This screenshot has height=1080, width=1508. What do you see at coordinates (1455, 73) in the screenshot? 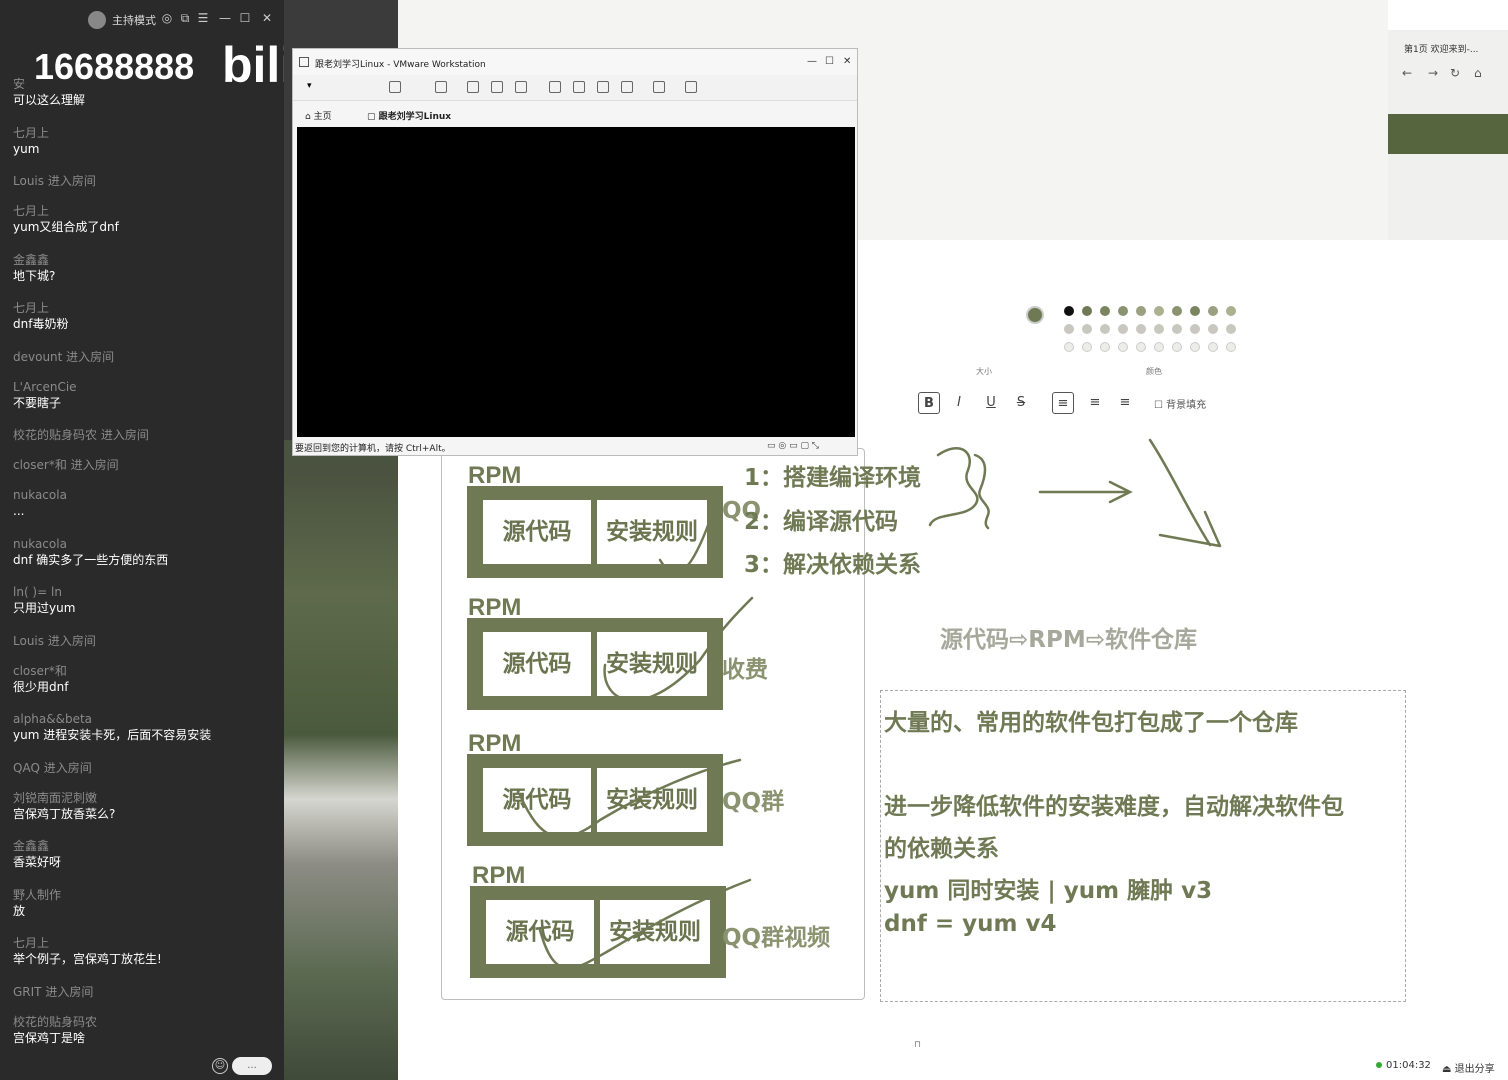
I see `reload-icon: ↻` at bounding box center [1455, 73].